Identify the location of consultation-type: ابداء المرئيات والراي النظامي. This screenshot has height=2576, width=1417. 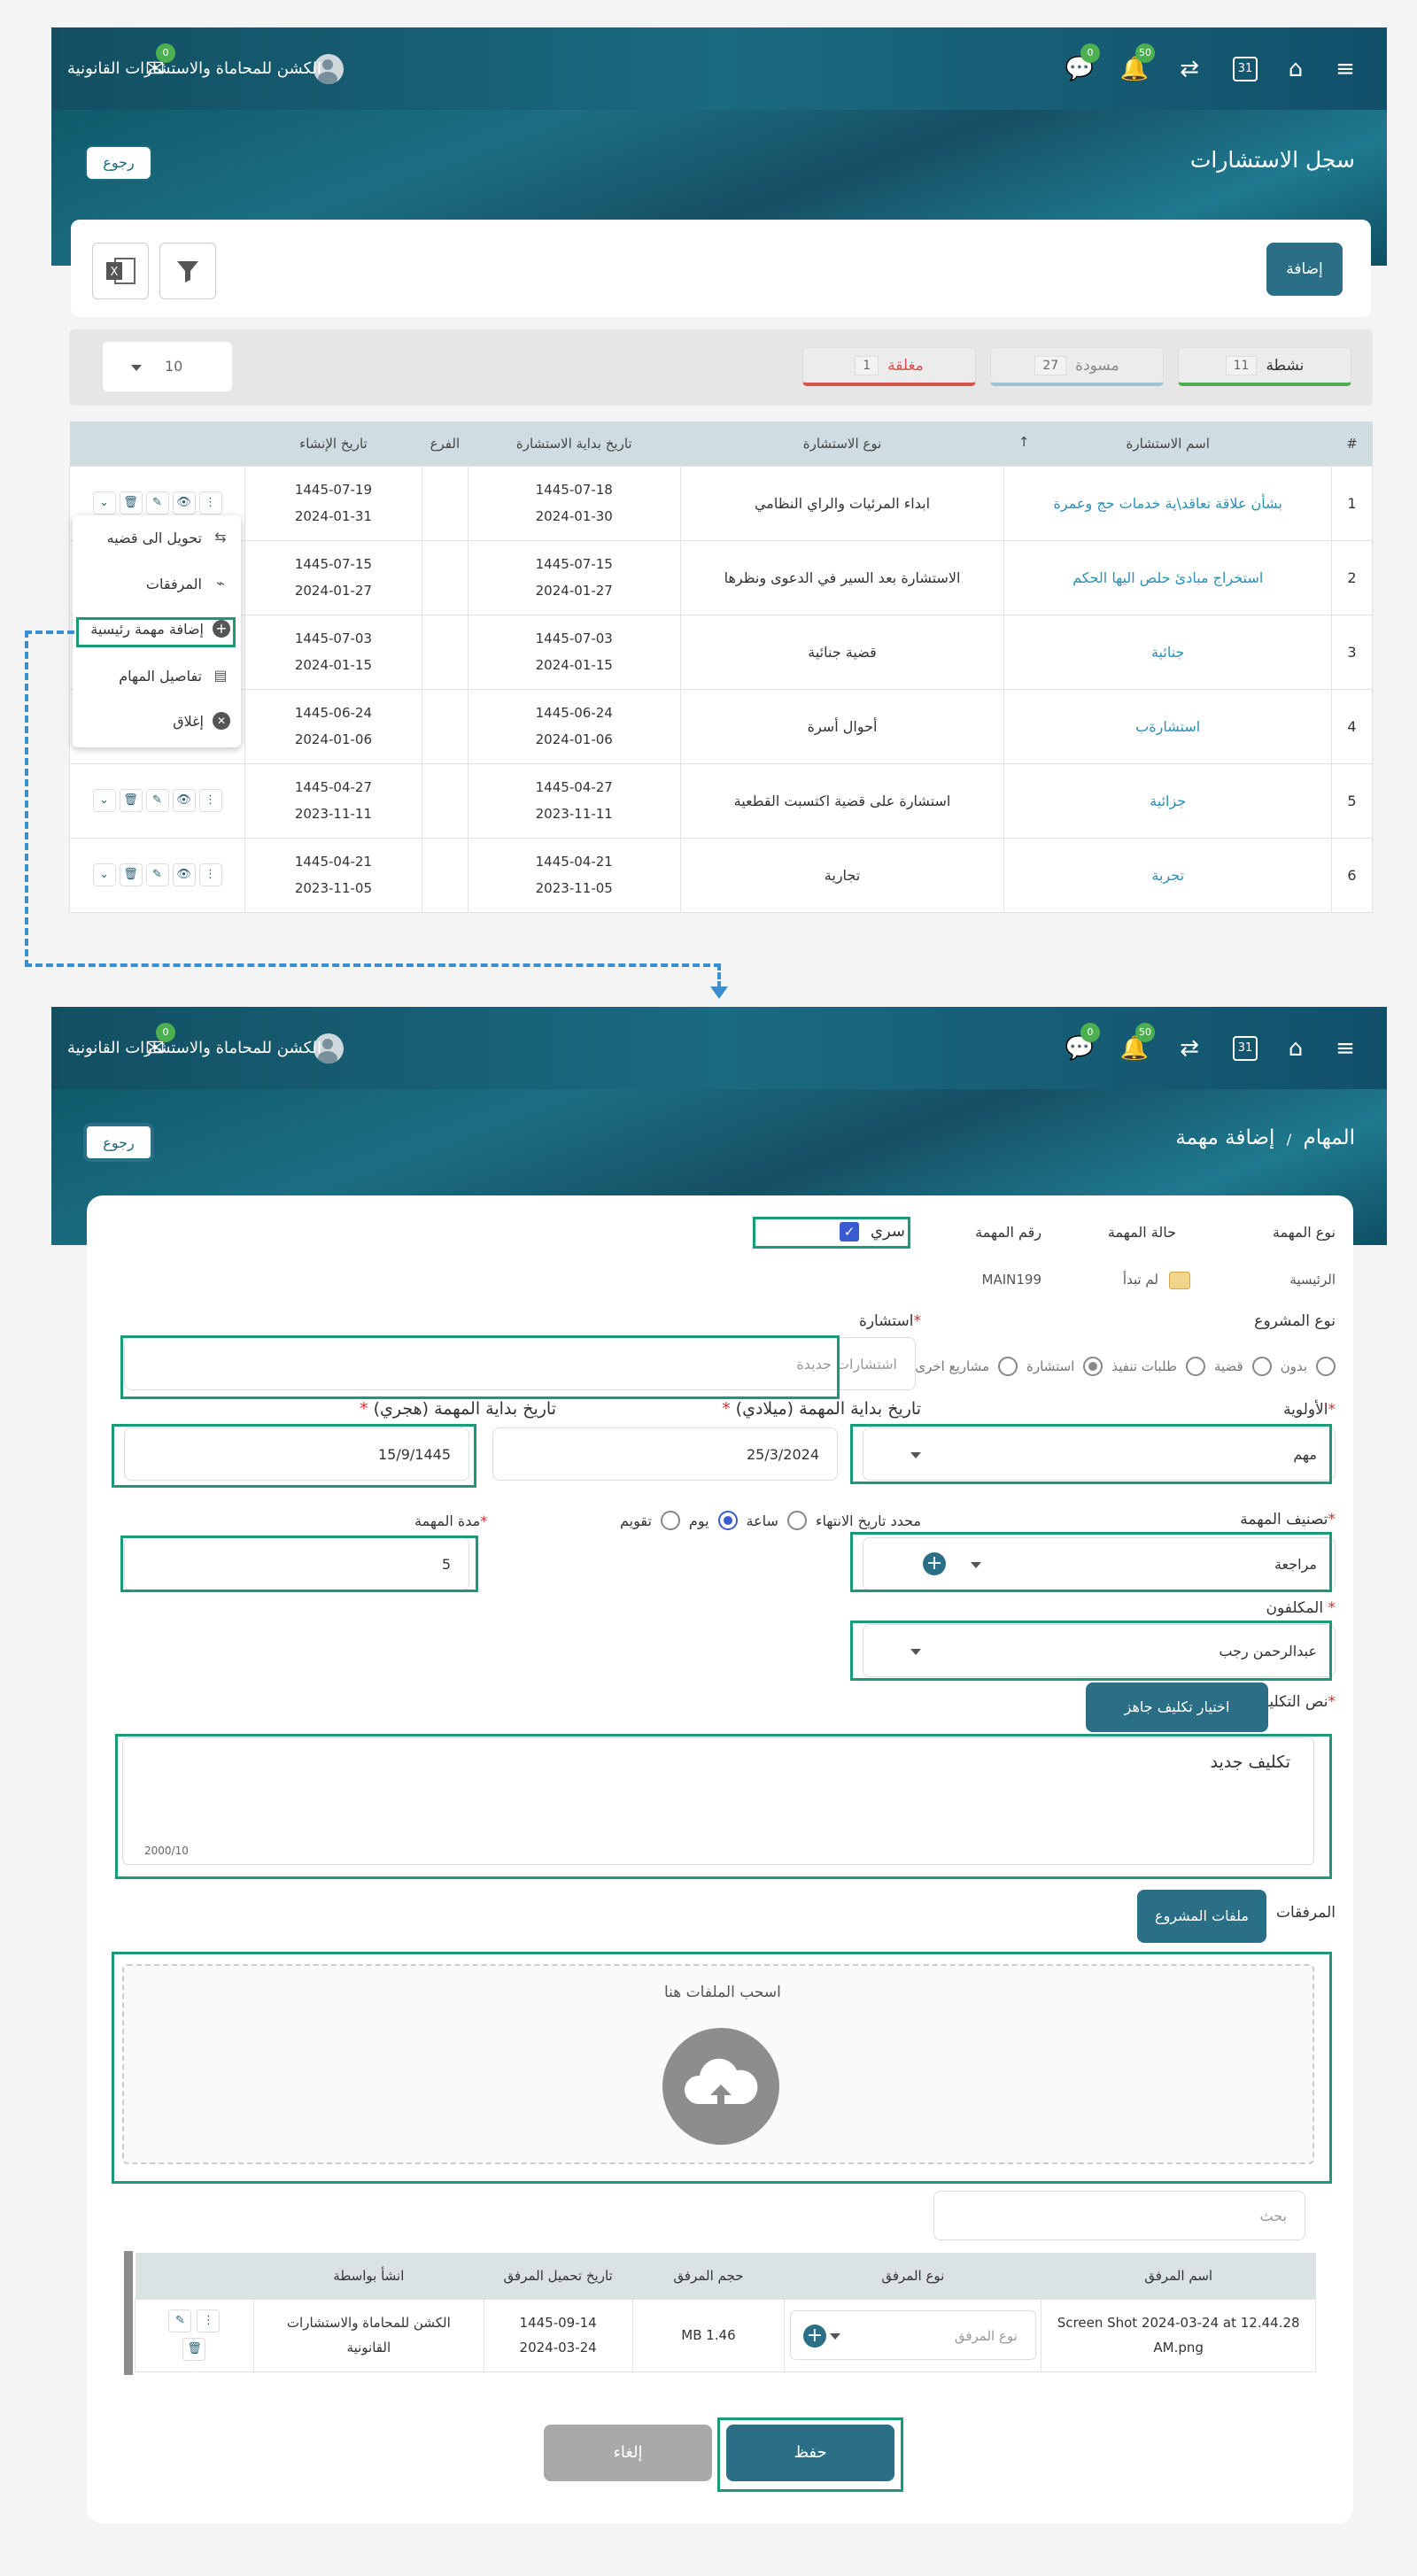
(842, 503).